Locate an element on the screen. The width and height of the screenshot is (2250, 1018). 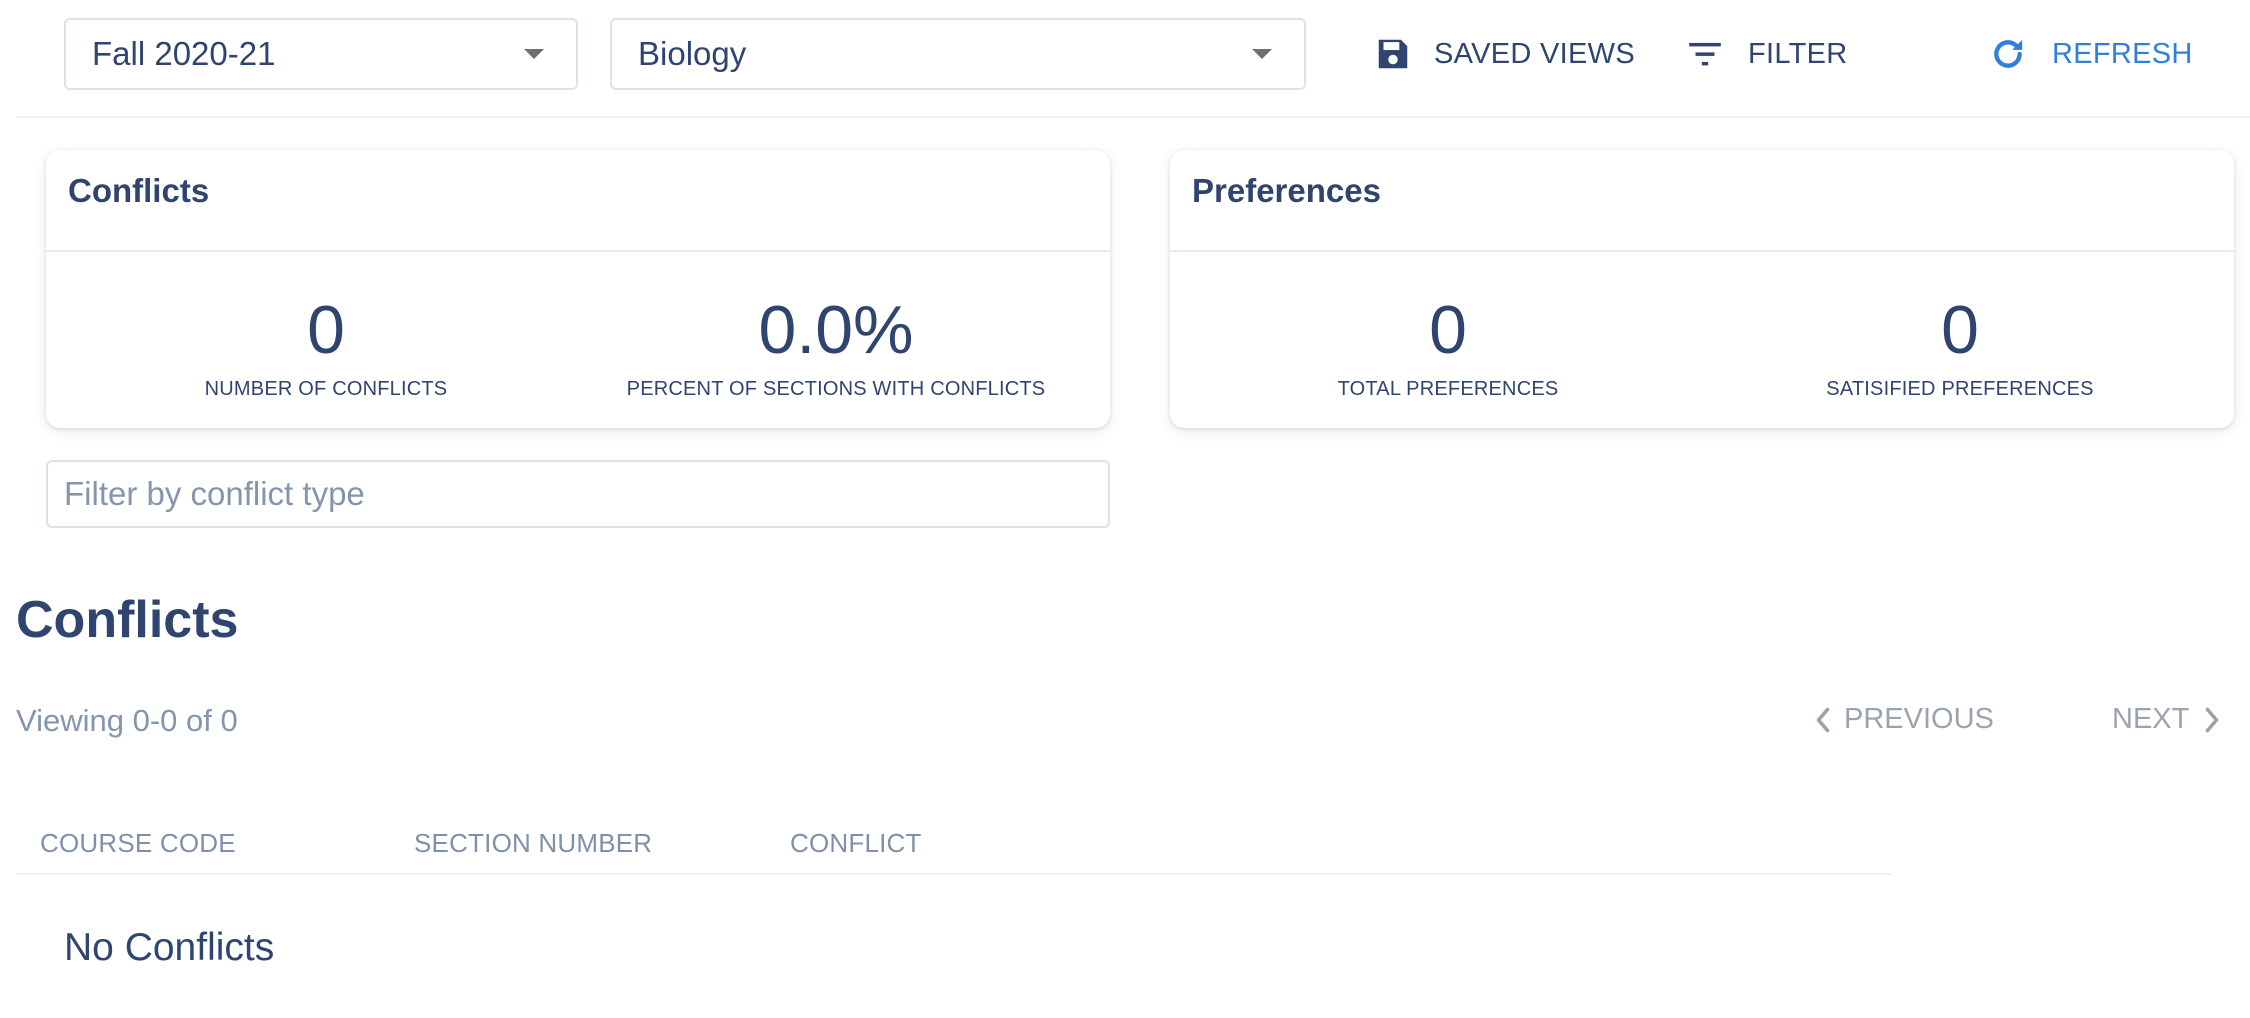
satisfied-preferences-stat: 0 SATISIFIED PREFERENCES is located at coordinates (1960, 348).